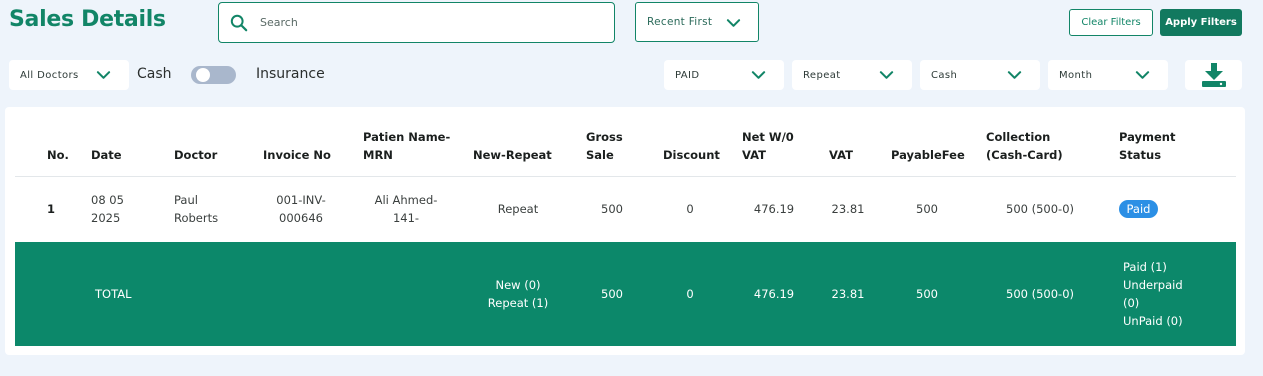 Image resolution: width=1263 pixels, height=376 pixels. What do you see at coordinates (687, 75) in the screenshot?
I see `payment-status-value: PAID` at bounding box center [687, 75].